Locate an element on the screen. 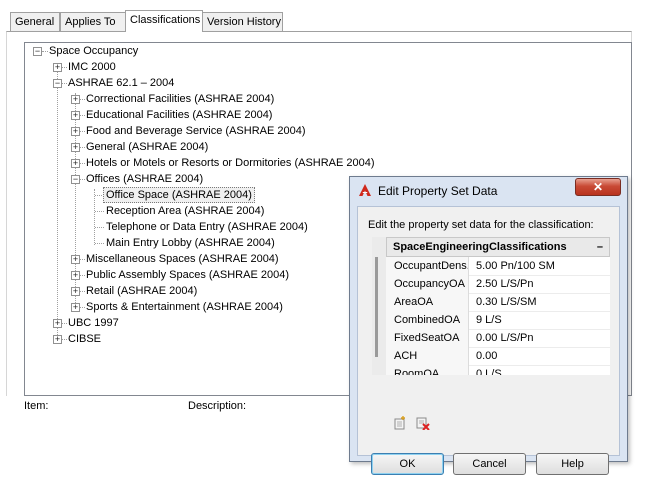 This screenshot has height=486, width=656. add-property-set-icon is located at coordinates (400, 423).